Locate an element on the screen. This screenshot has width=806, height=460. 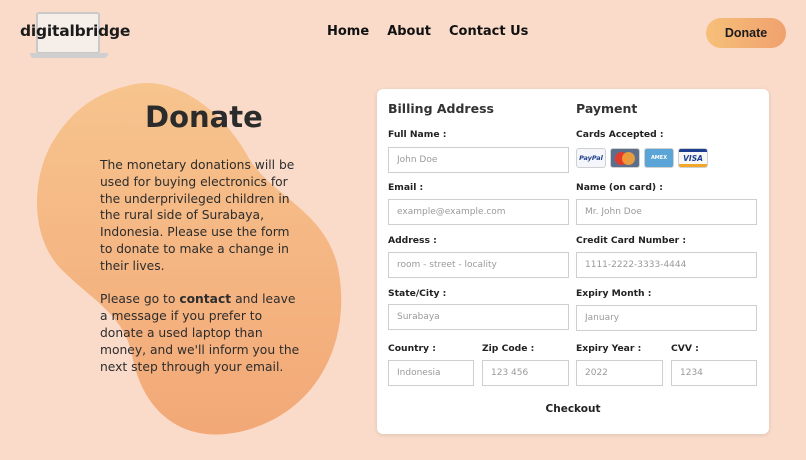
expiry-month-label: Expiry Month : is located at coordinates (614, 293).